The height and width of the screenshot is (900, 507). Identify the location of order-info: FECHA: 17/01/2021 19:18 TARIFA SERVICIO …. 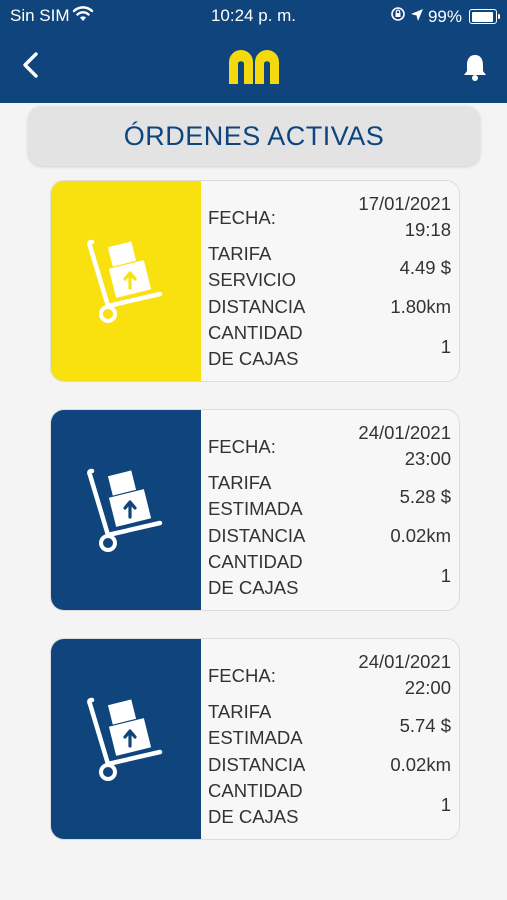
(330, 281).